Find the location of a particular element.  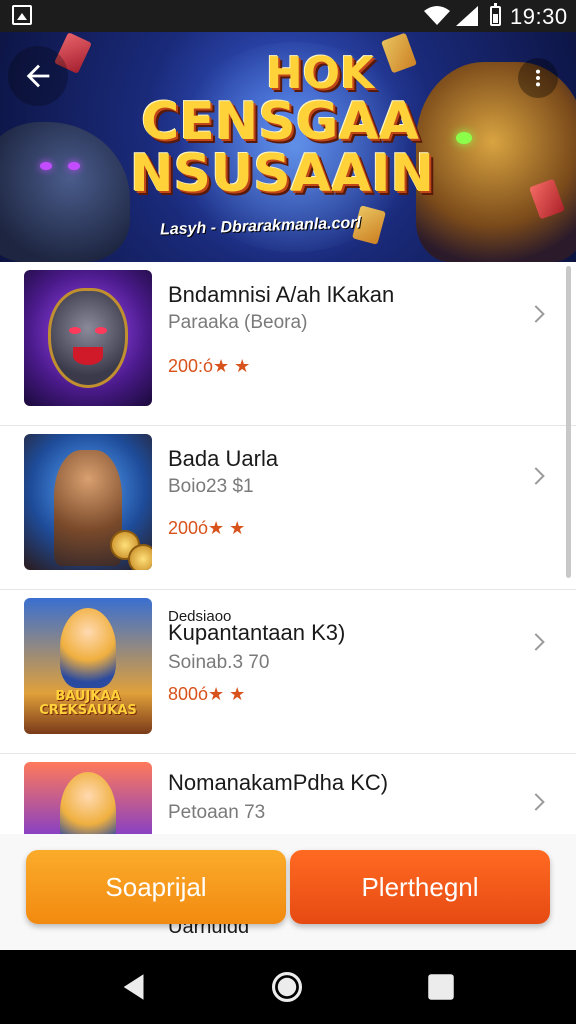

robot-eye is located at coordinates (464, 138).